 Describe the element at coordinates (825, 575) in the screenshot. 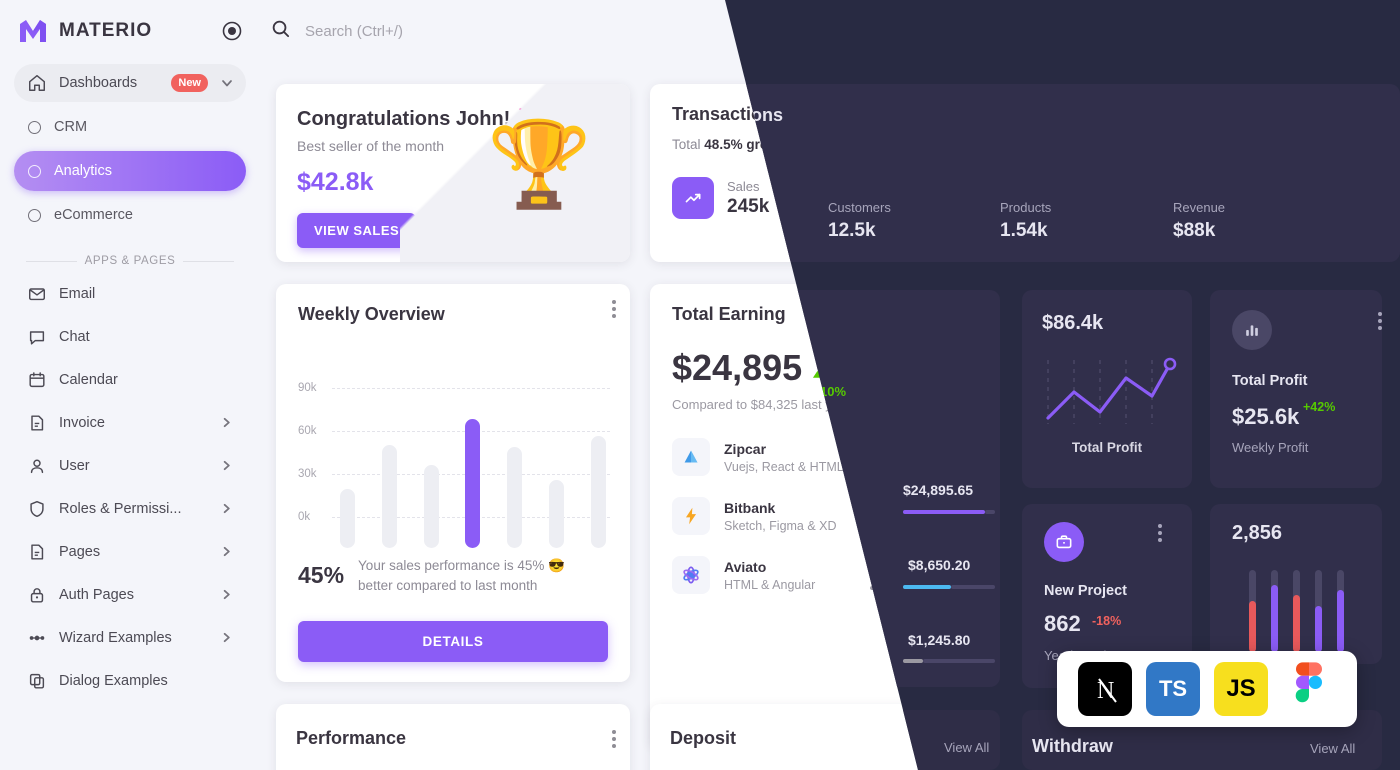

I see `list-item: Aviato HTML & Angular $1,245.80` at that location.